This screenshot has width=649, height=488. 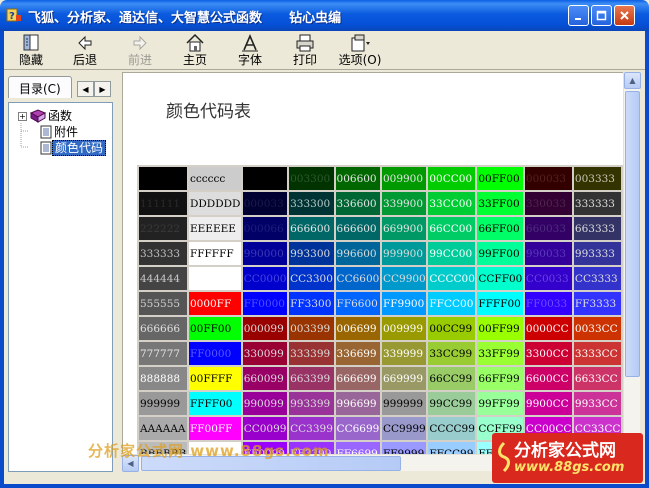 I want to click on color-cell: 663333, so click(x=597, y=228).